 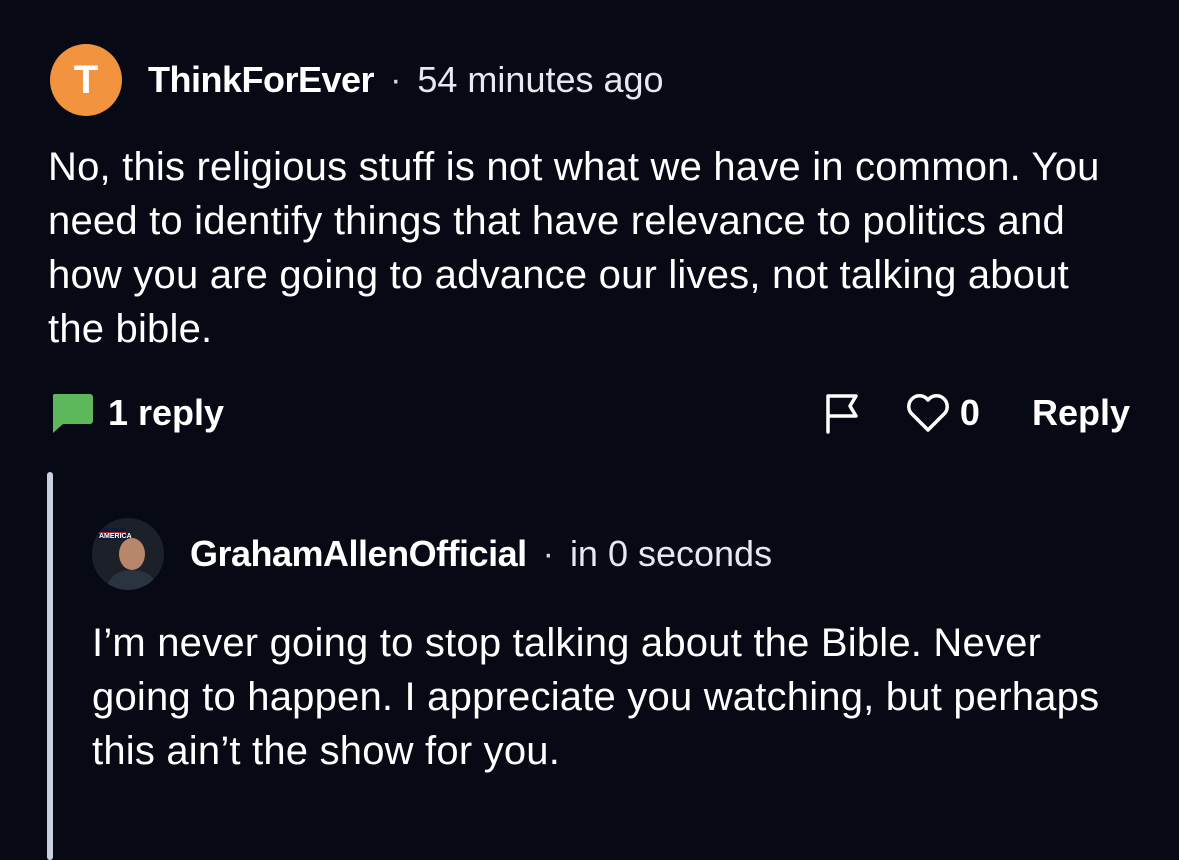 I want to click on like-count: 0, so click(x=969, y=412).